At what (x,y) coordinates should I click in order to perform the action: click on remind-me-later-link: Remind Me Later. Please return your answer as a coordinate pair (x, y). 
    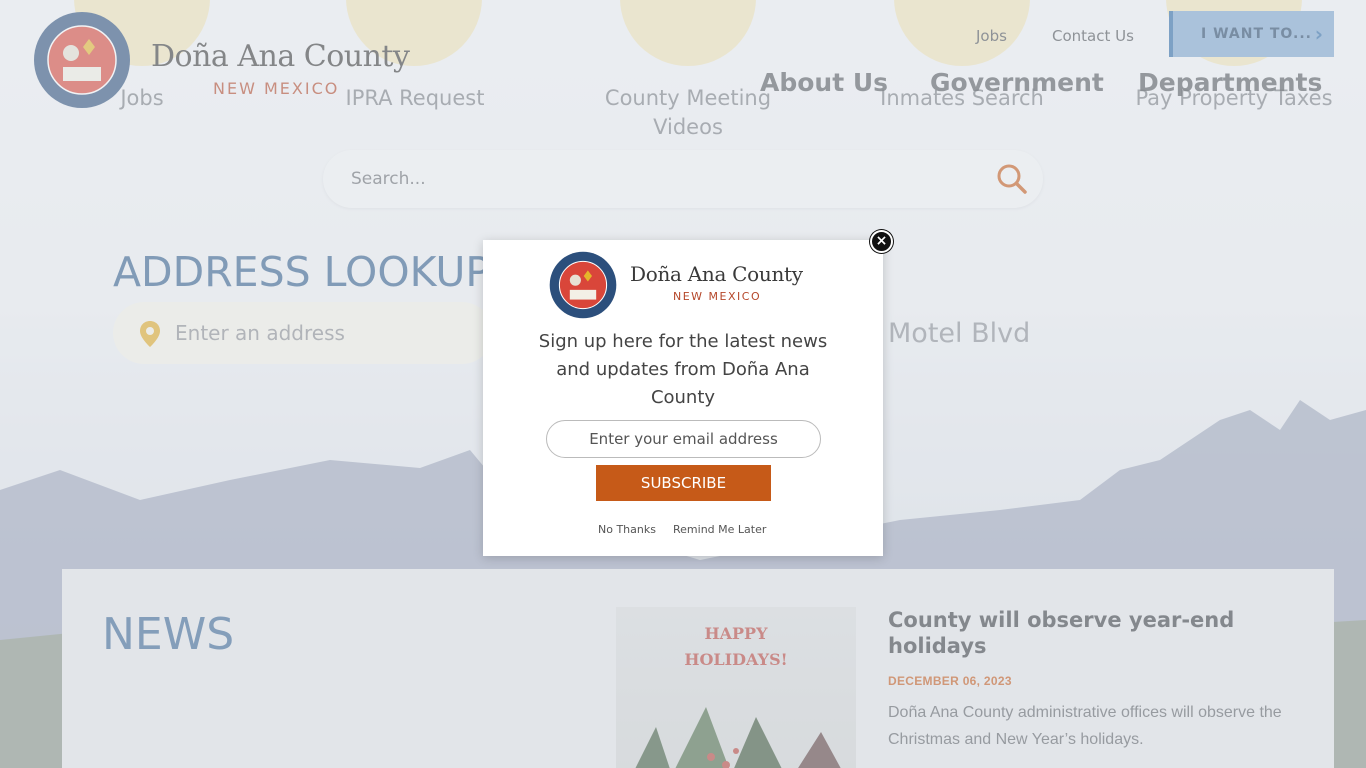
    Looking at the image, I should click on (719, 529).